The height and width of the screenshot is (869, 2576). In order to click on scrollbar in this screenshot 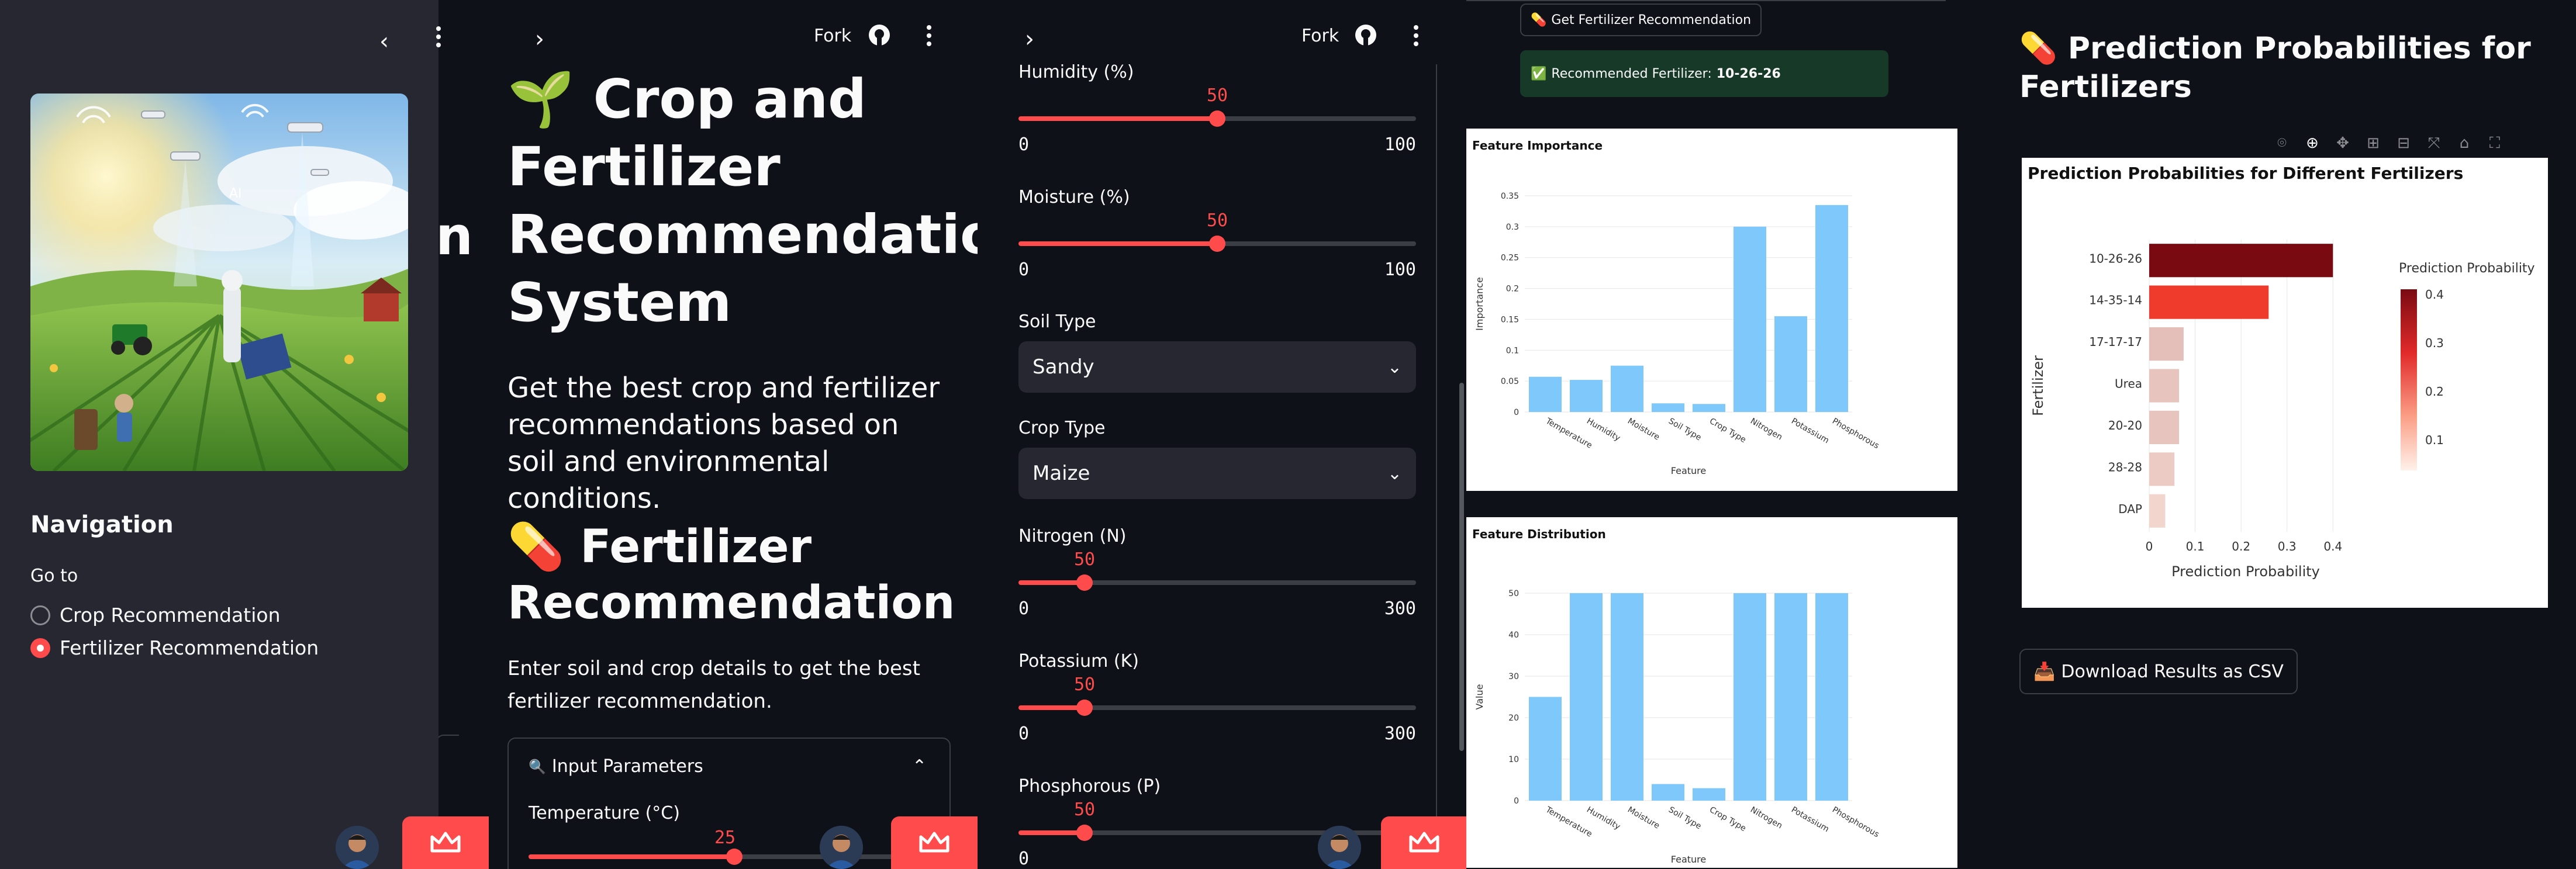, I will do `click(1461, 567)`.